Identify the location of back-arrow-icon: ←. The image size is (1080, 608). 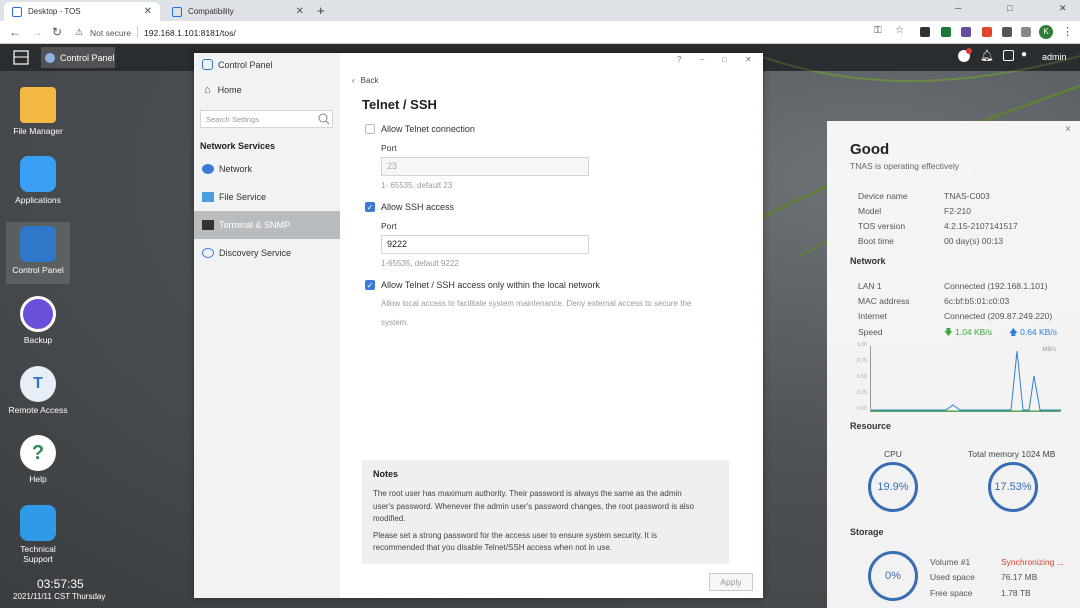
(15, 32).